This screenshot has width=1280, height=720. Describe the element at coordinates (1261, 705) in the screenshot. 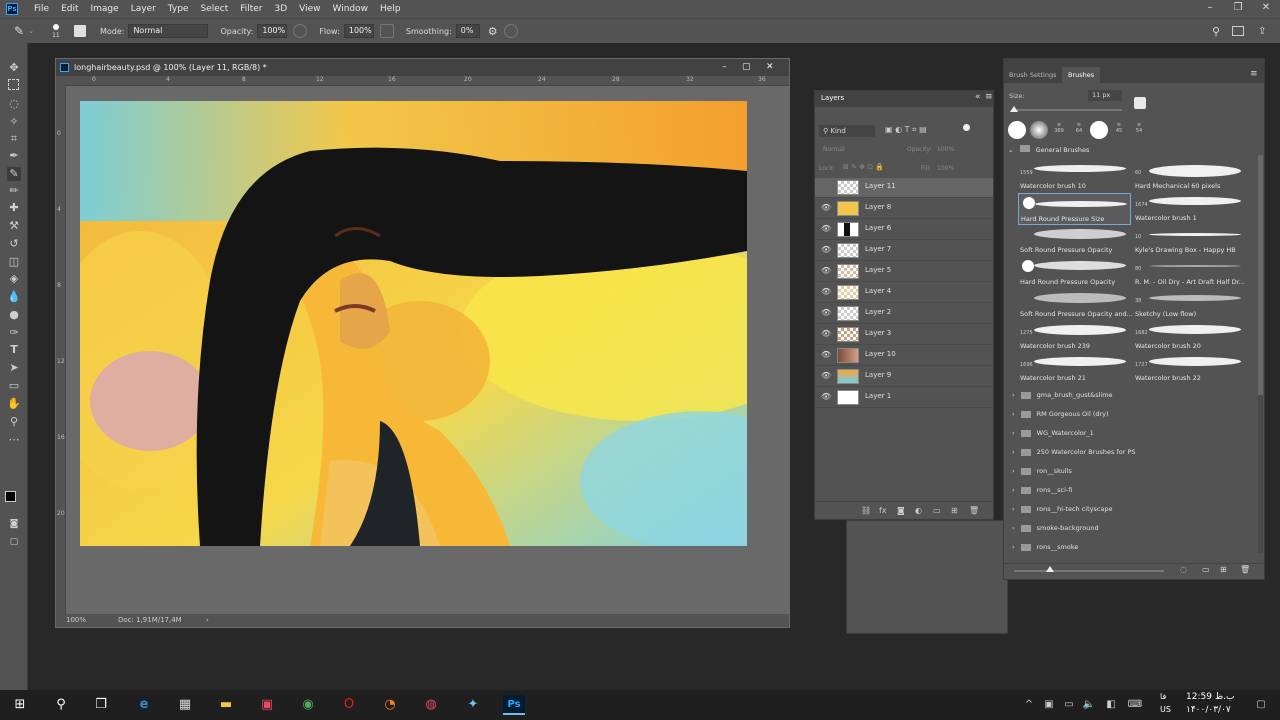

I see `notification-icon: ▢` at that location.